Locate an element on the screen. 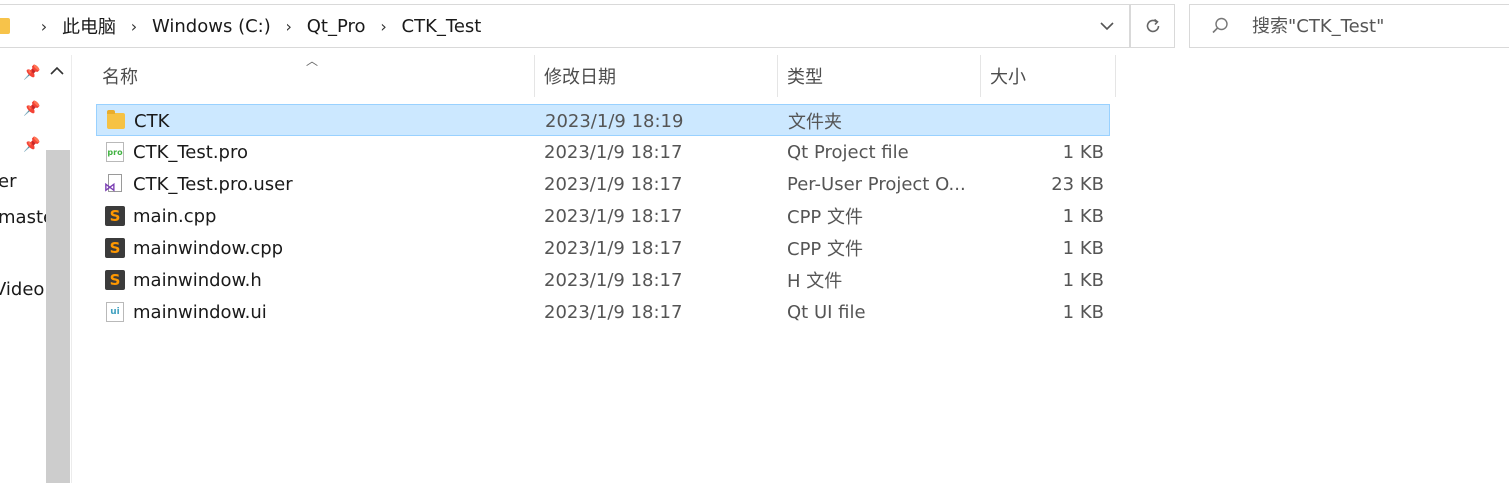  search-box is located at coordinates (1349, 26).